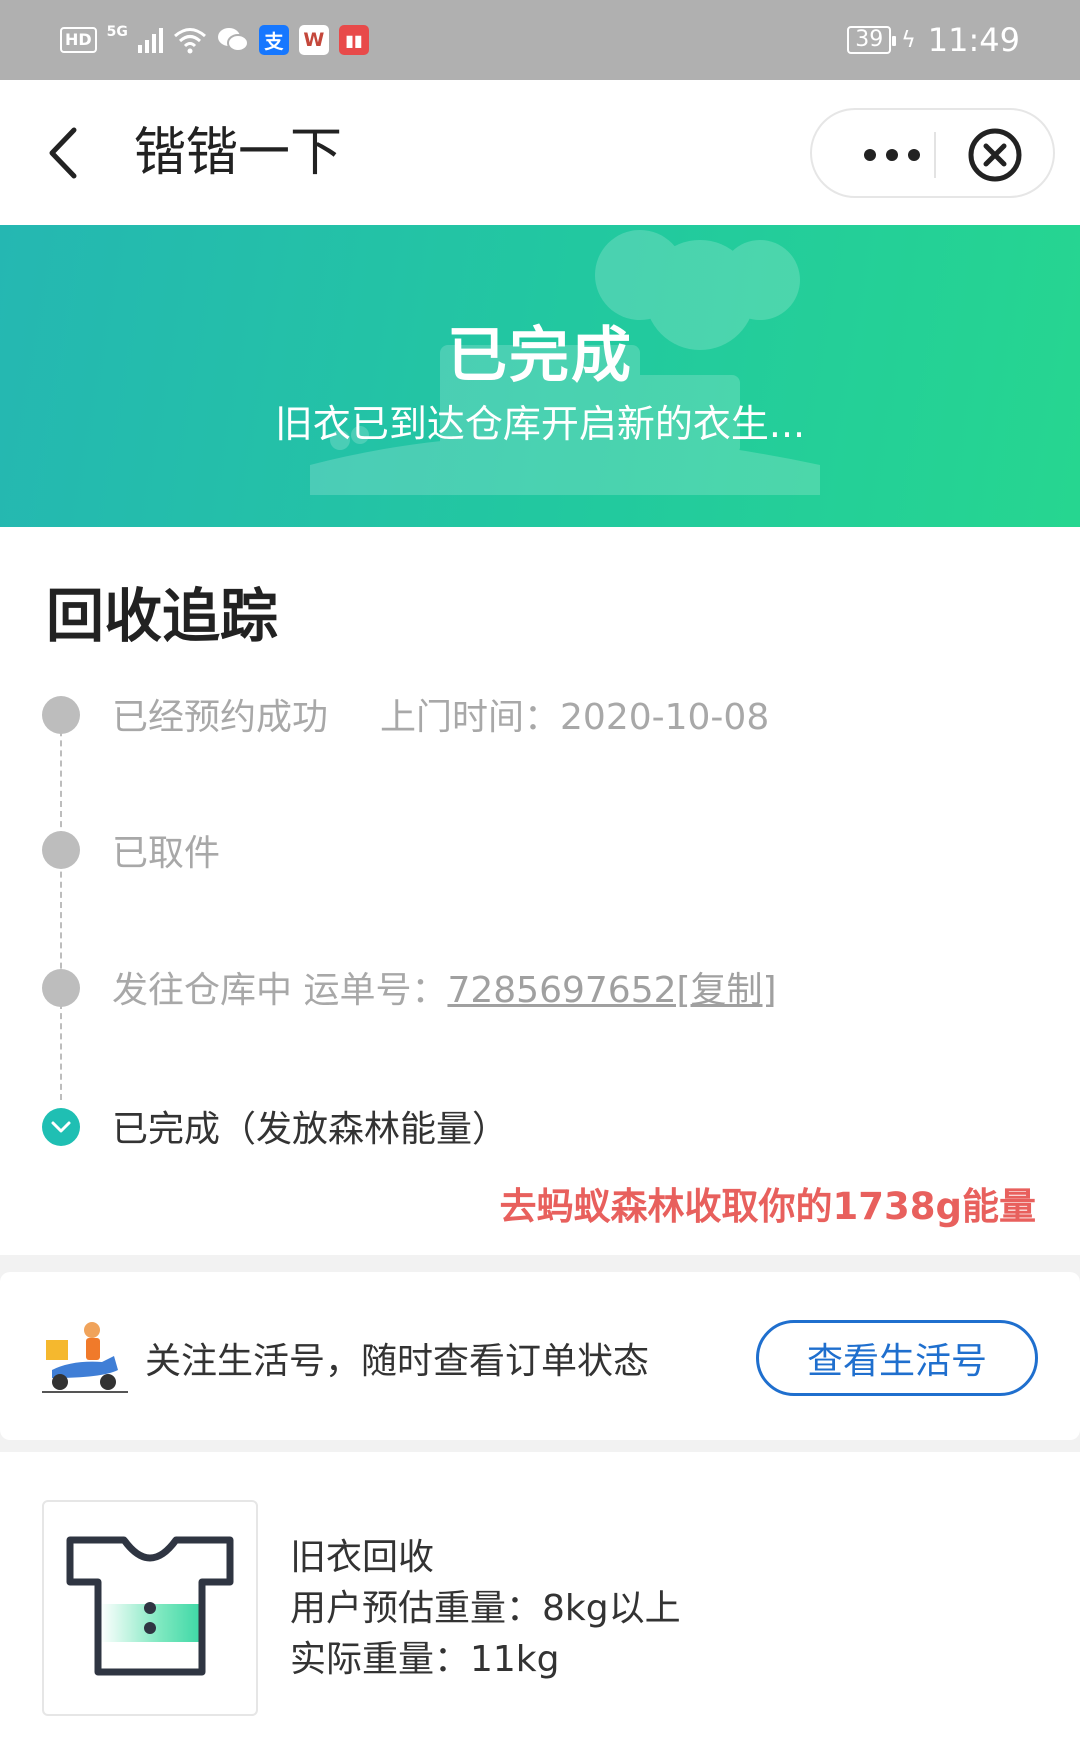 This screenshot has height=1746, width=1080. What do you see at coordinates (540, 152) in the screenshot?
I see `nav-bar: 锴锴一下` at bounding box center [540, 152].